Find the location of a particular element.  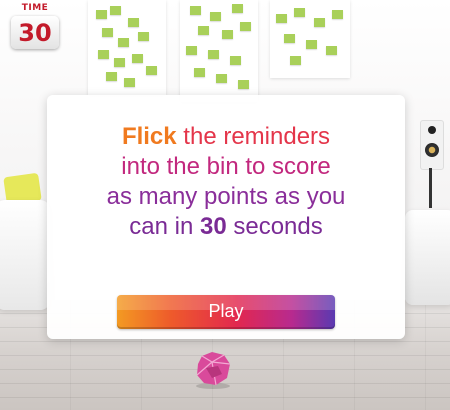

instructions-line-1: Flick the reminders is located at coordinates (226, 137).